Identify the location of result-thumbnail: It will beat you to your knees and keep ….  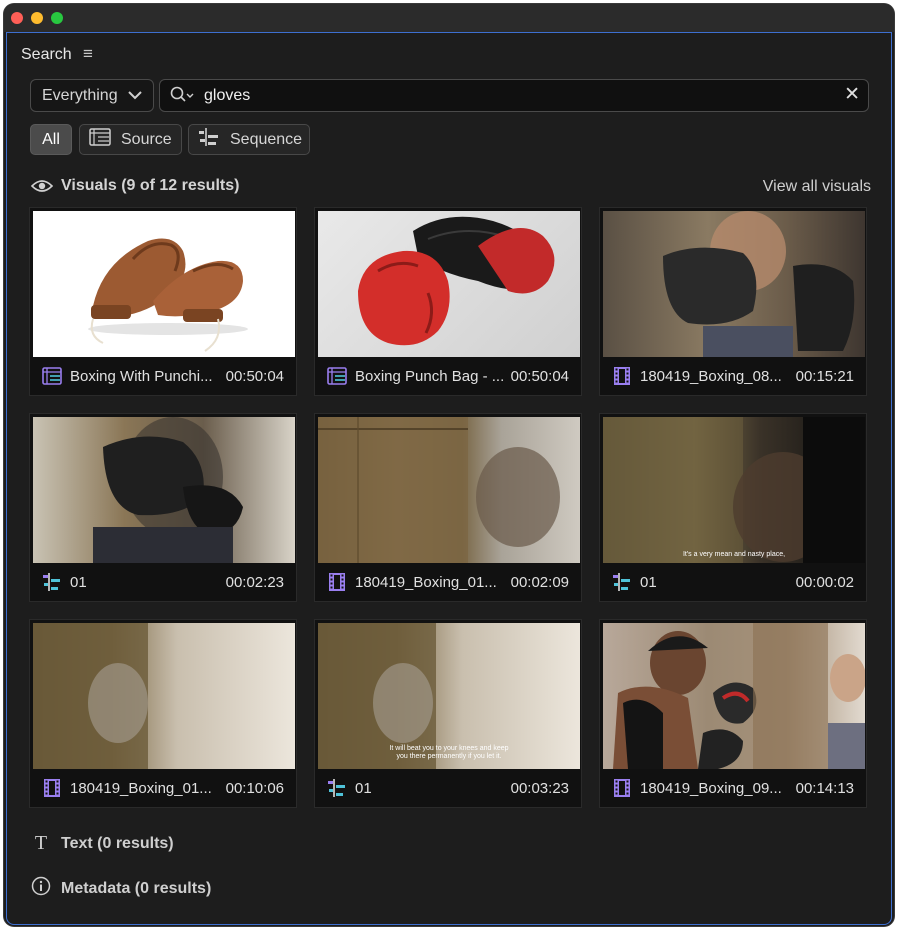
(449, 696).